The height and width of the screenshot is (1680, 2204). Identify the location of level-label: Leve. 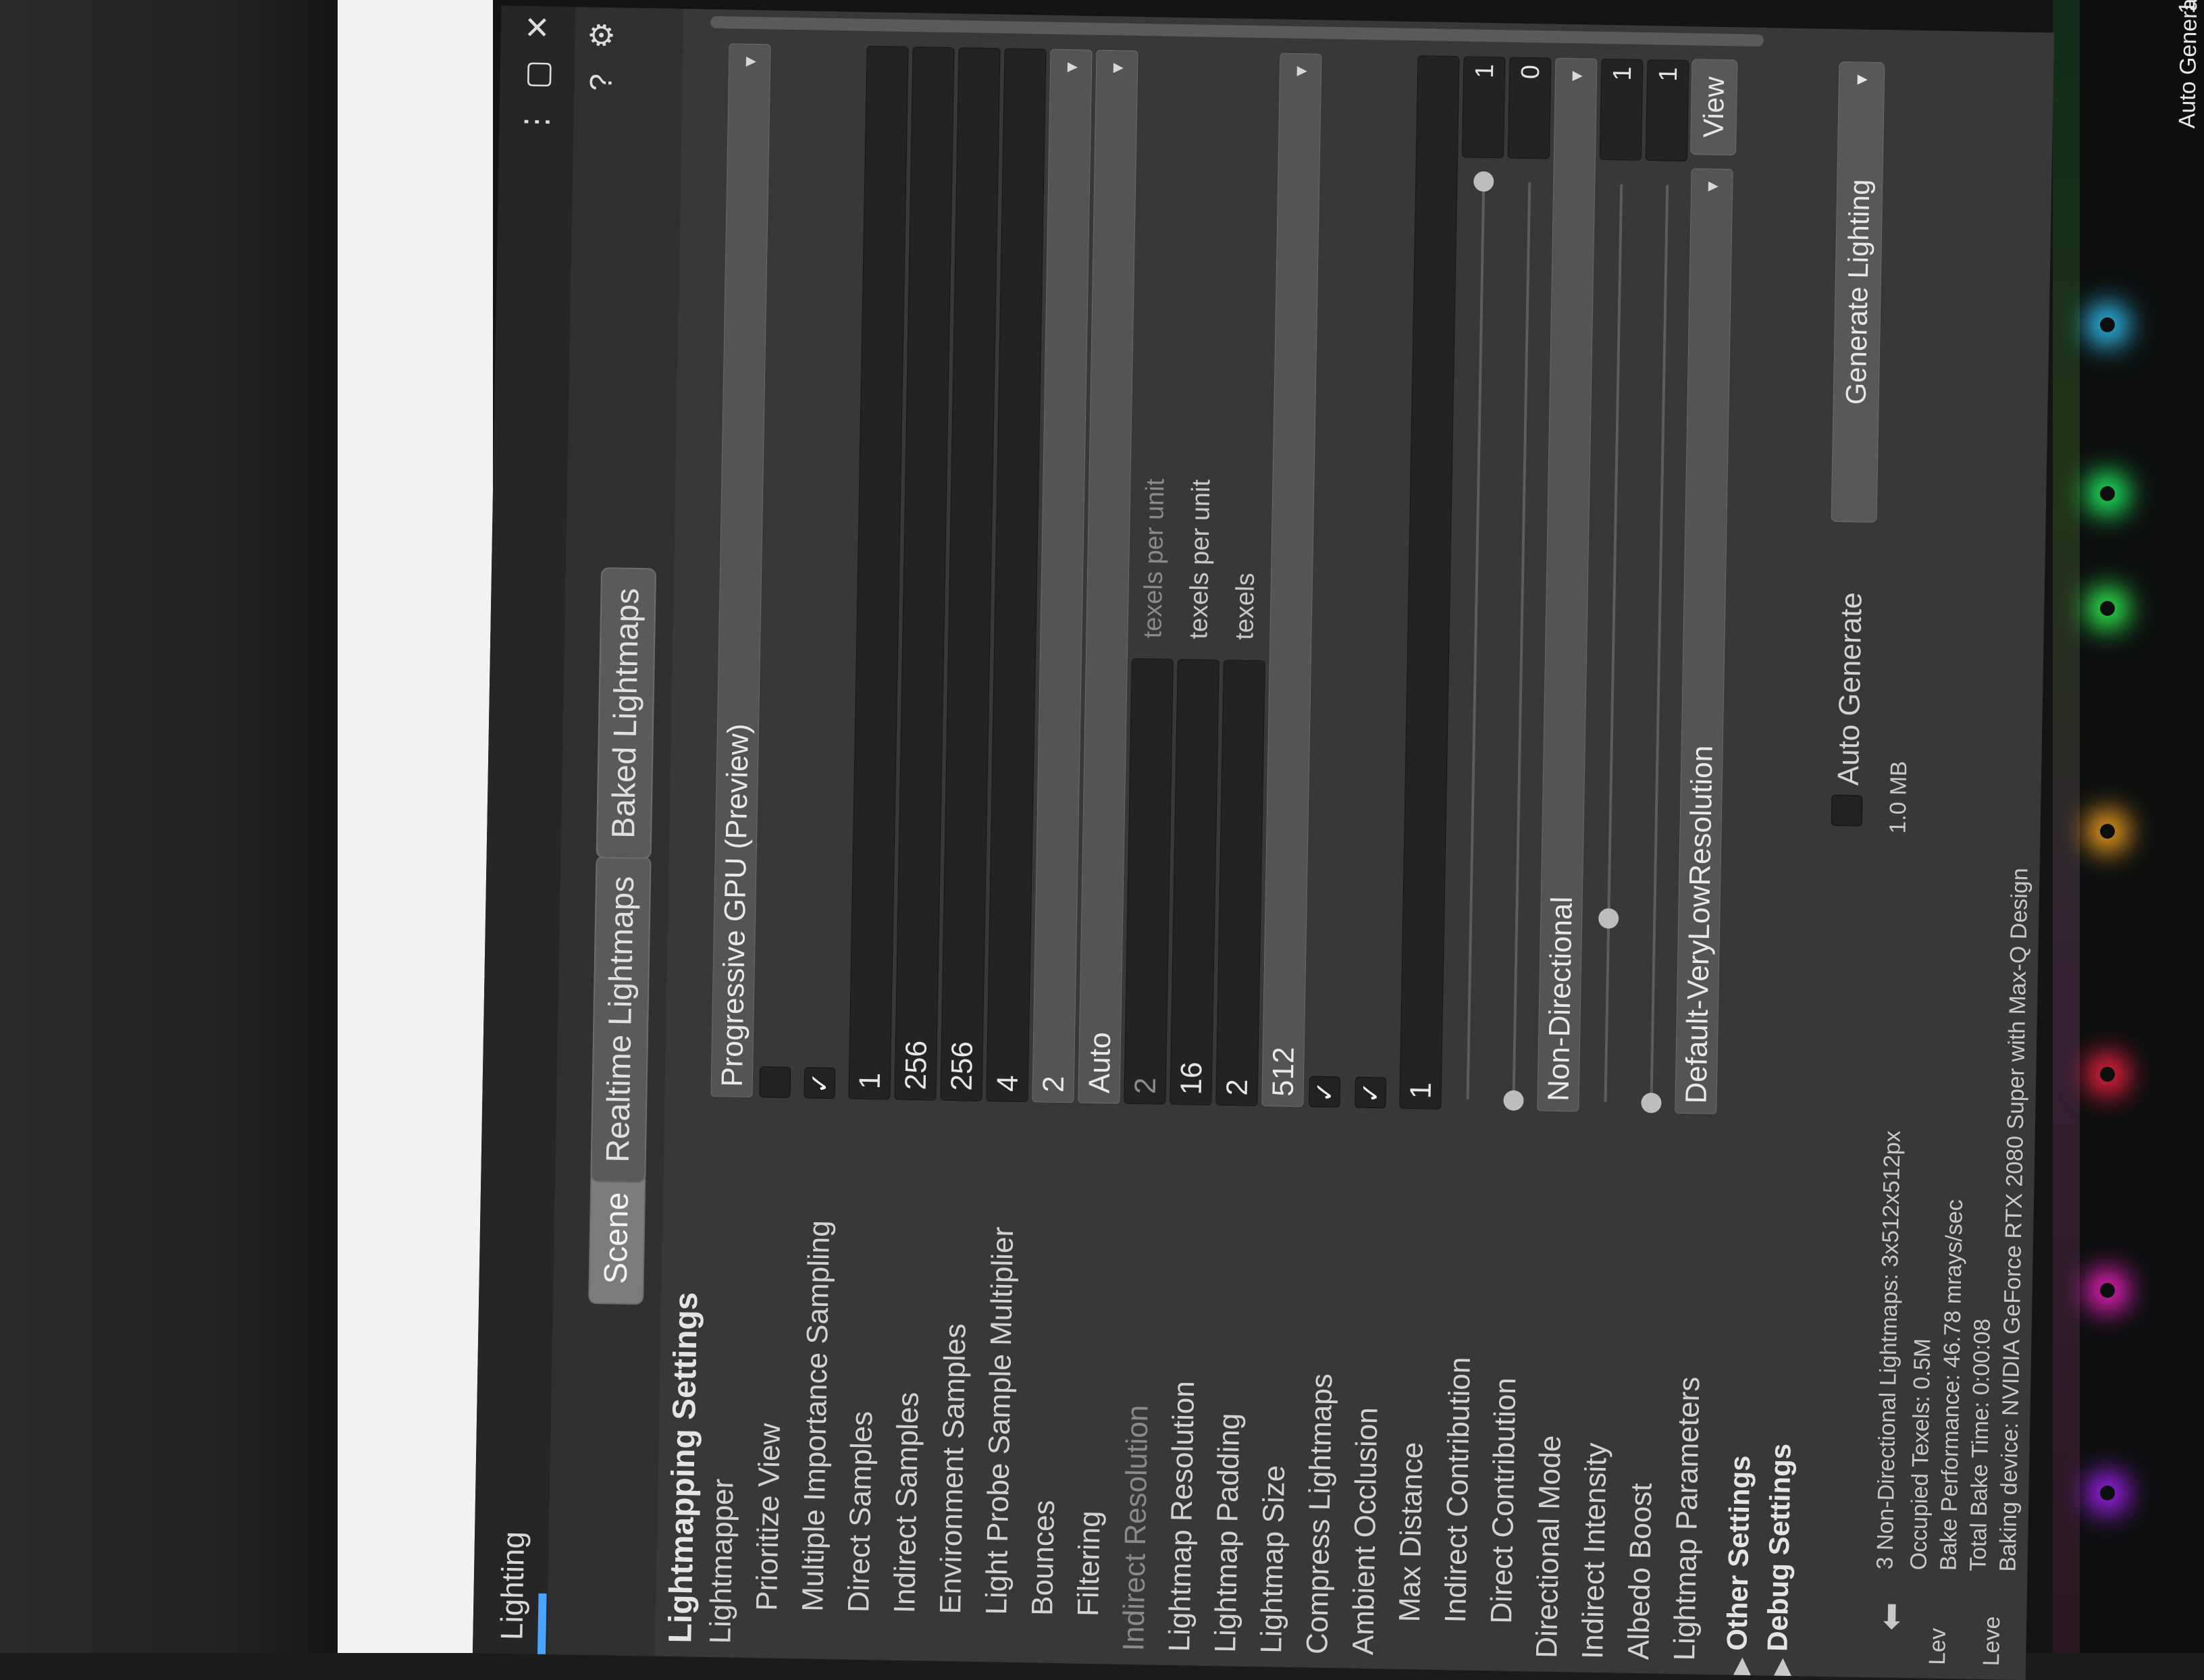
(1992, 1641).